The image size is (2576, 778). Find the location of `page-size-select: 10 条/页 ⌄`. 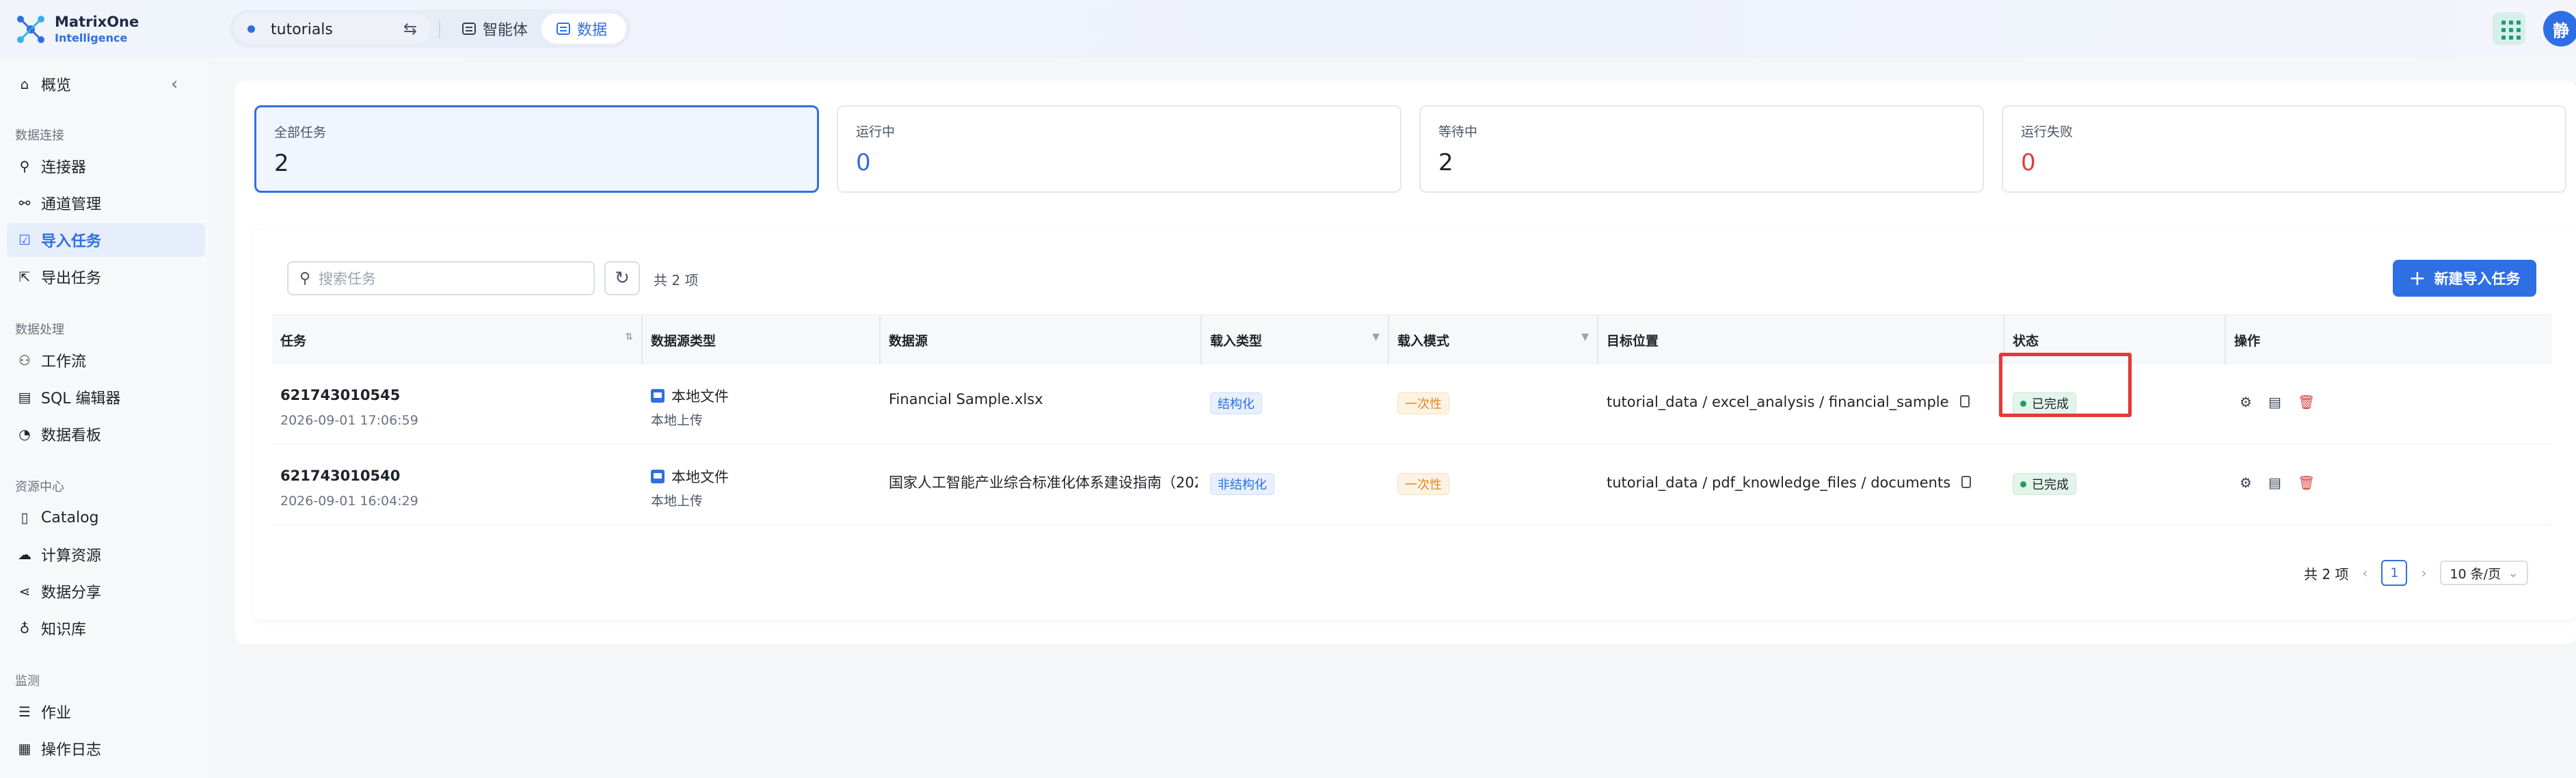

page-size-select: 10 条/页 ⌄ is located at coordinates (2484, 573).